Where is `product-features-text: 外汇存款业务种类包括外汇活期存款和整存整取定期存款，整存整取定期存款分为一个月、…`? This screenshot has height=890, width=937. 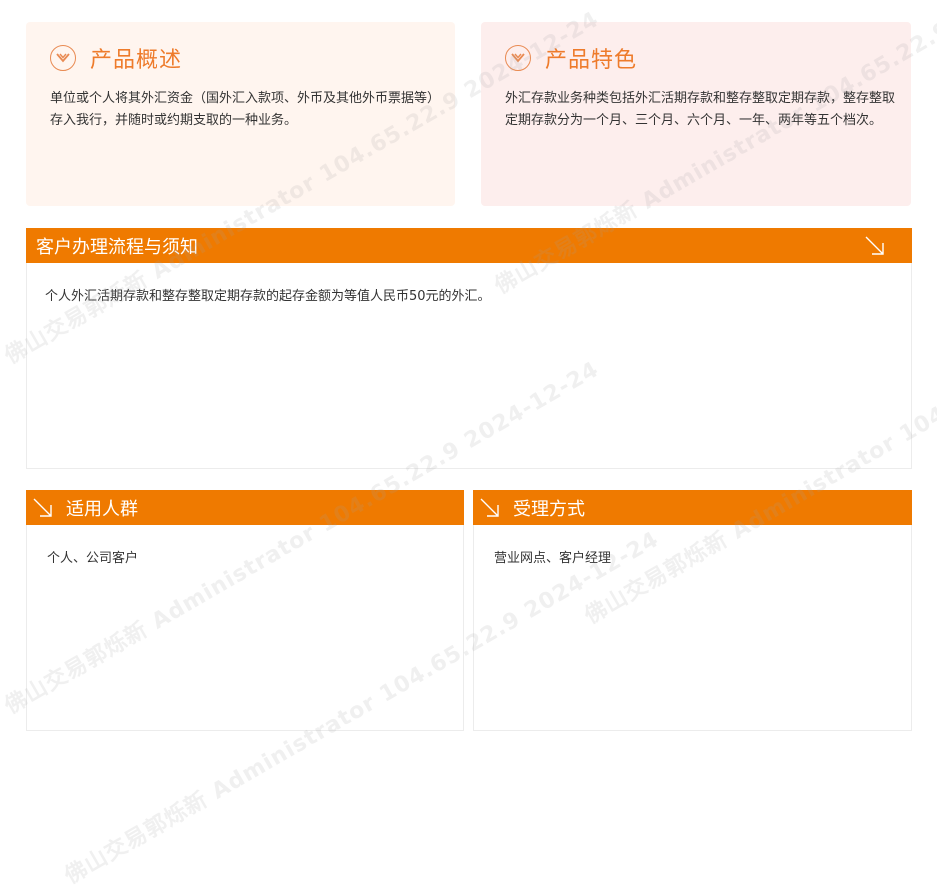 product-features-text: 外汇存款业务种类包括外汇活期存款和整存整取定期存款，整存整取定期存款分为一个月、… is located at coordinates (700, 109).